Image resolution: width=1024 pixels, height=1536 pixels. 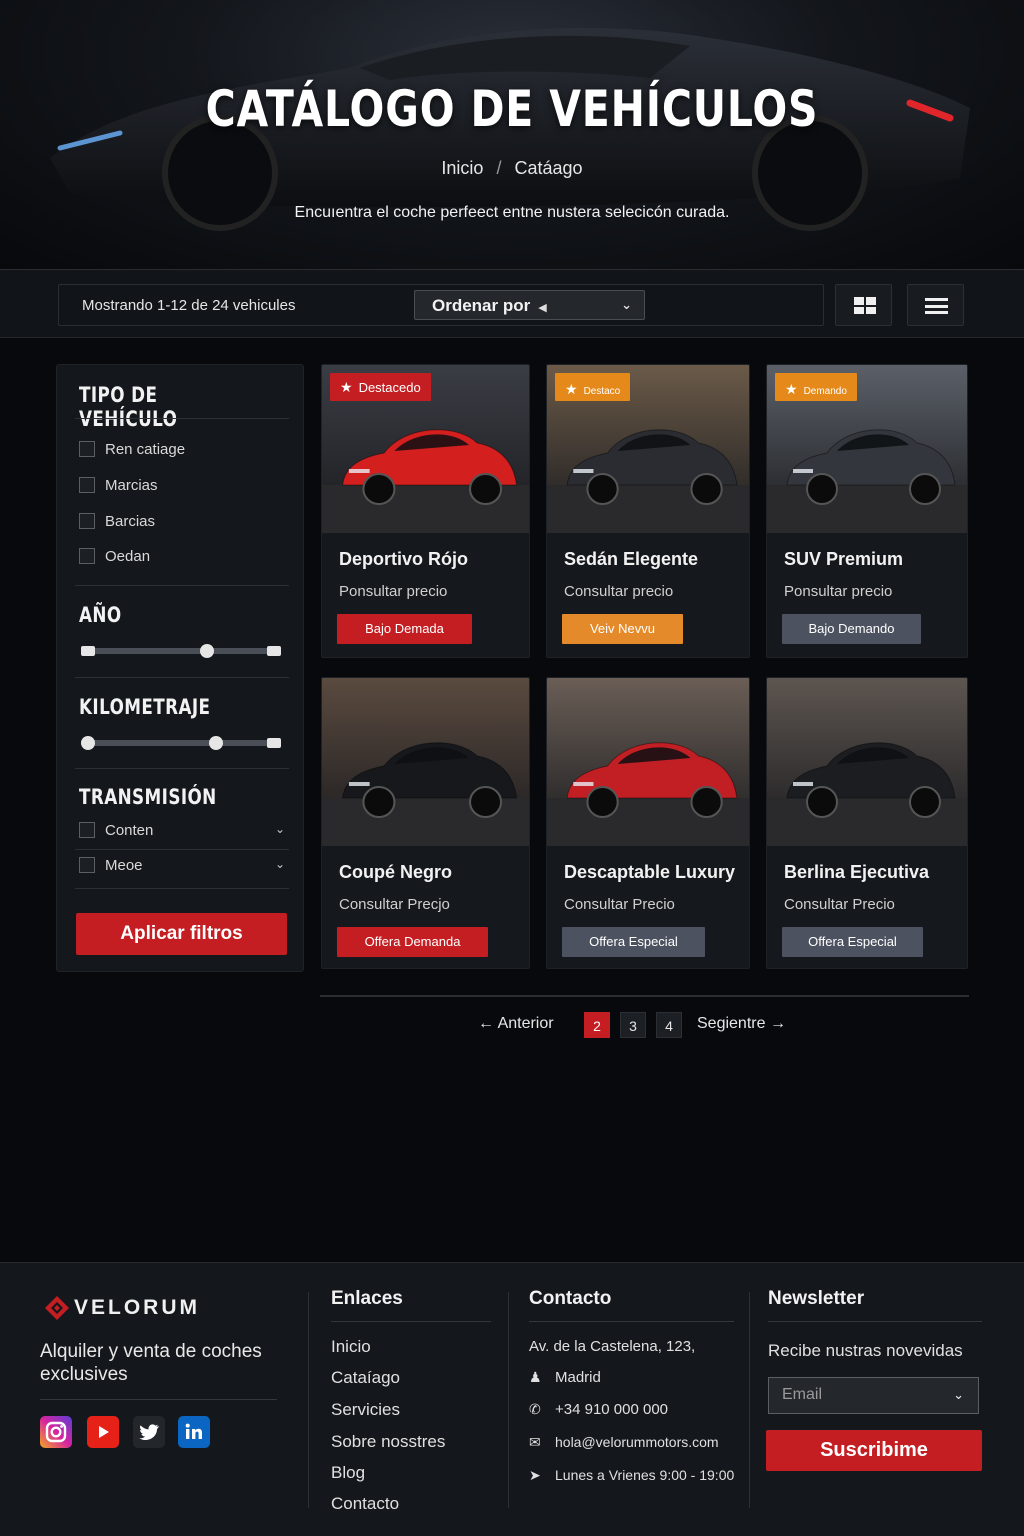 I want to click on twitter-icon, so click(x=149, y=1432).